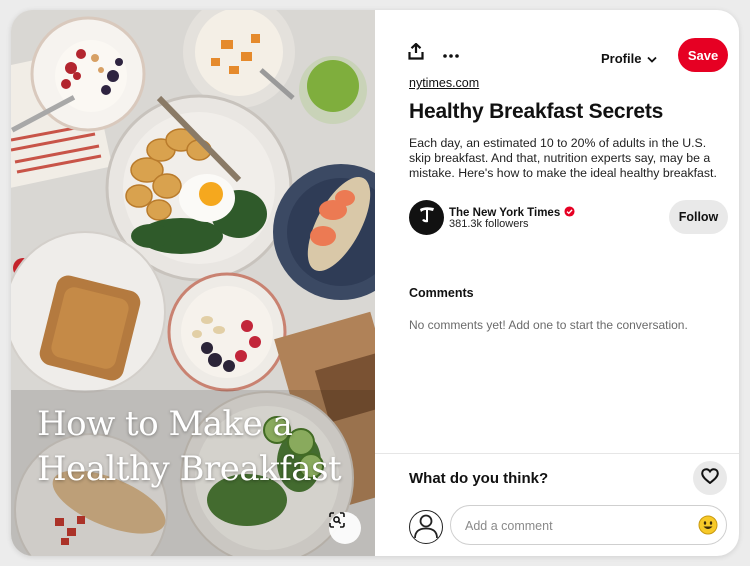 The height and width of the screenshot is (566, 750). Describe the element at coordinates (703, 55) in the screenshot. I see `save-button: Save` at that location.